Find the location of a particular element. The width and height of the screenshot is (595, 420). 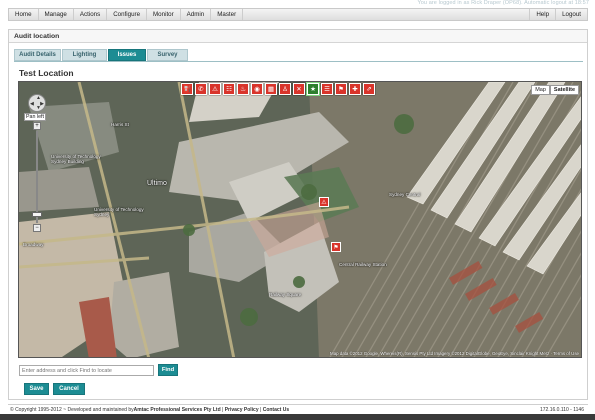

pan-down-icon: ▼ is located at coordinates (38, 108).